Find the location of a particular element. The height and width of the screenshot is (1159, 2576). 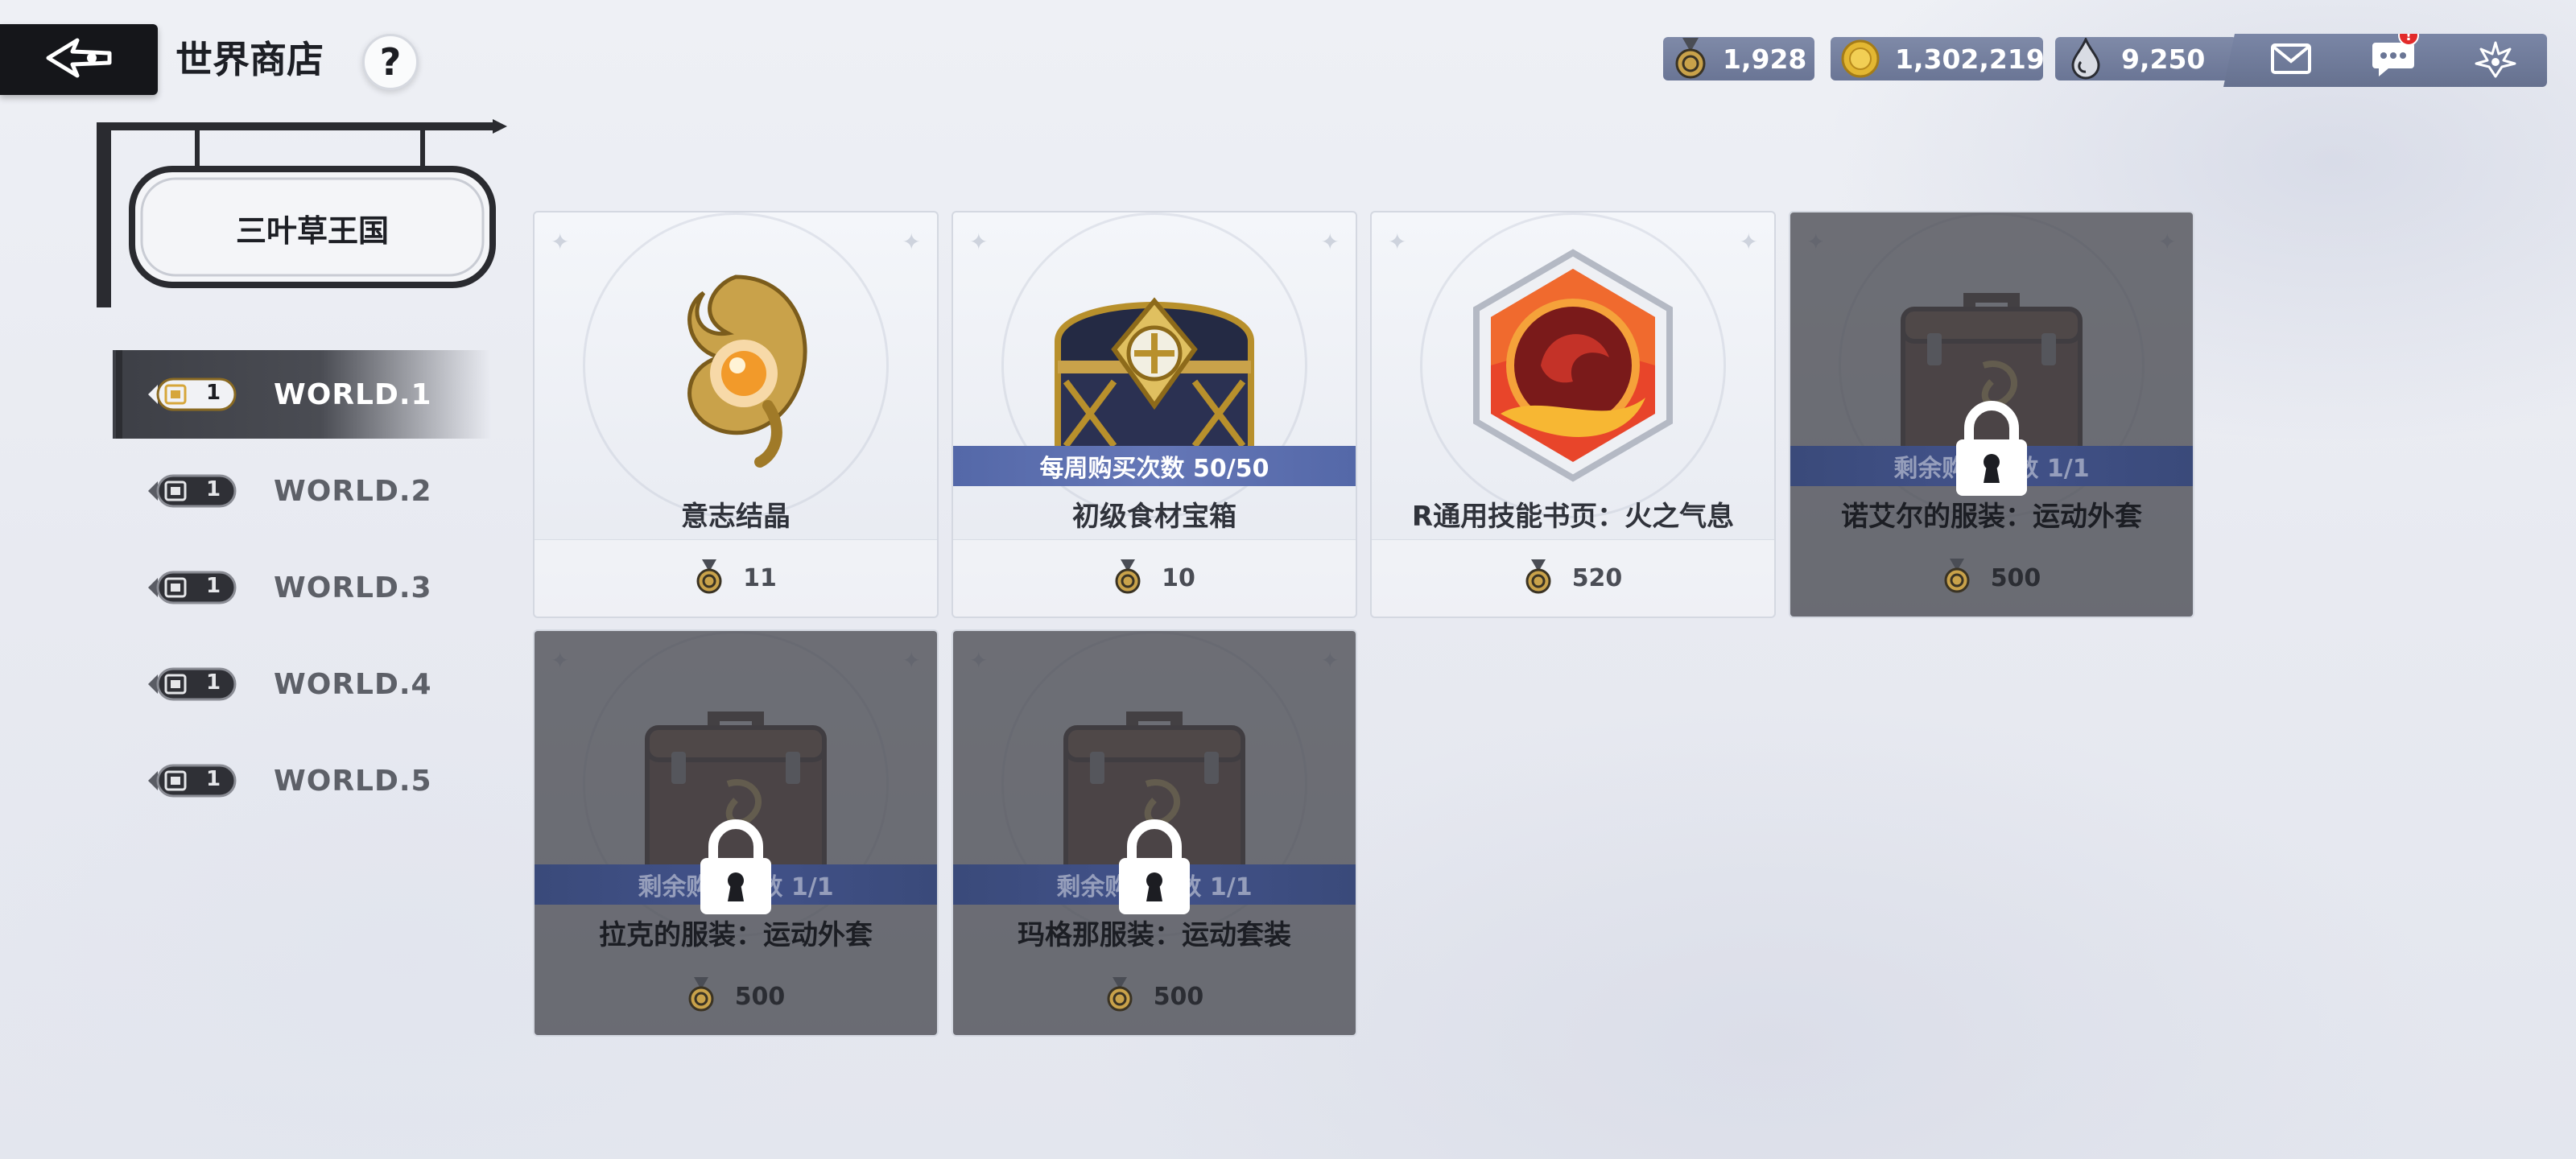

shop-item-card: ✦✦剩余购买次数 1/1玛格那服装：运动套装500 is located at coordinates (1154, 833).